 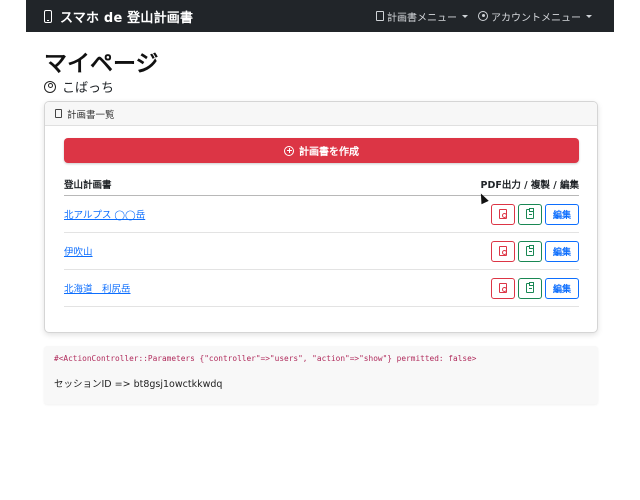 What do you see at coordinates (320, 16) in the screenshot?
I see `top-navbar: スマホ de 登山計画書 計画書メニュー アカウントメニュー` at bounding box center [320, 16].